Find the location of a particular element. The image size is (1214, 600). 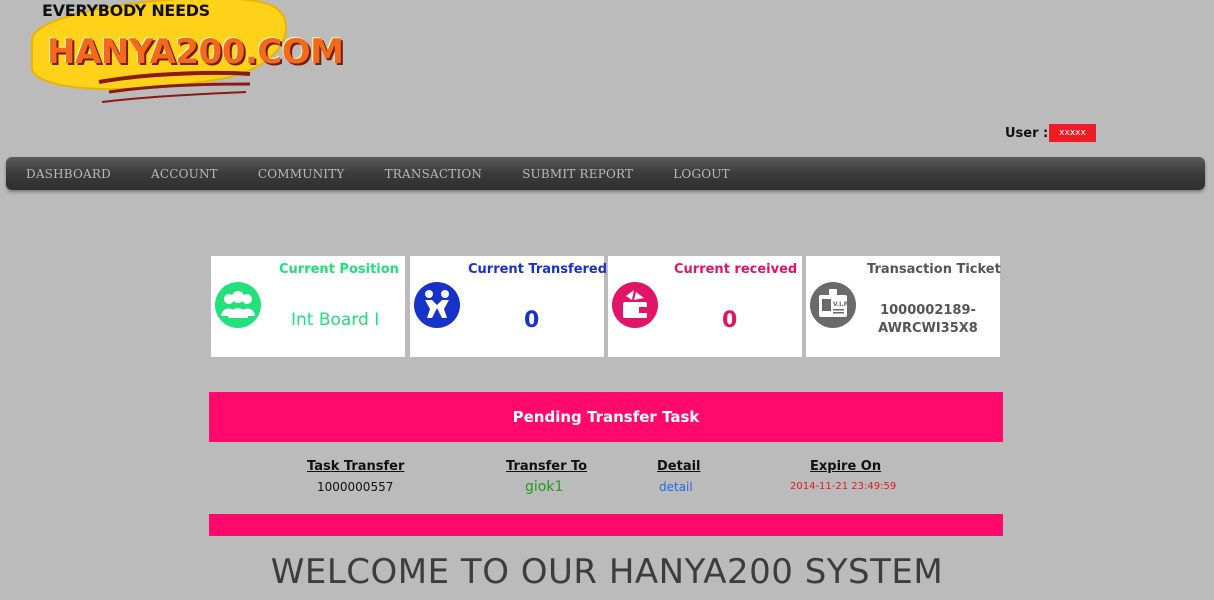

nav-account: ACCOUNT is located at coordinates (184, 174).